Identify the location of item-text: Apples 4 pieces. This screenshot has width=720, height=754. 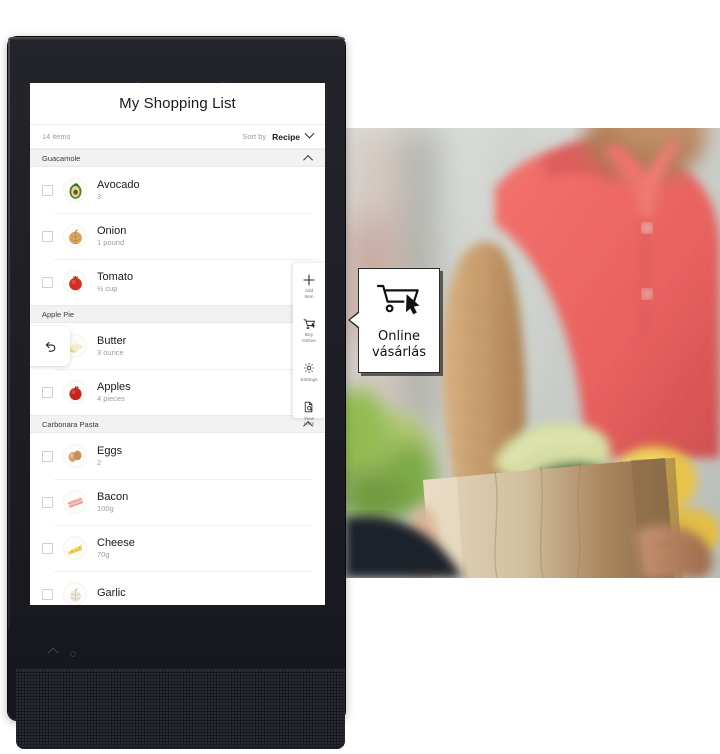
(114, 391).